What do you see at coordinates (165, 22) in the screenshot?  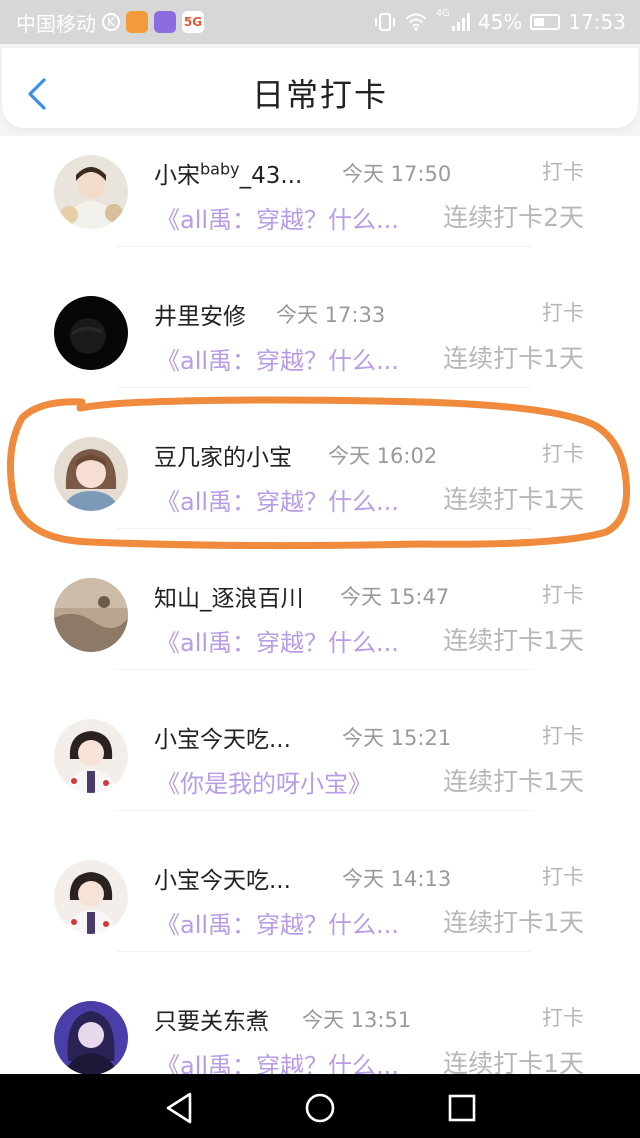 I see `browser-app-icon` at bounding box center [165, 22].